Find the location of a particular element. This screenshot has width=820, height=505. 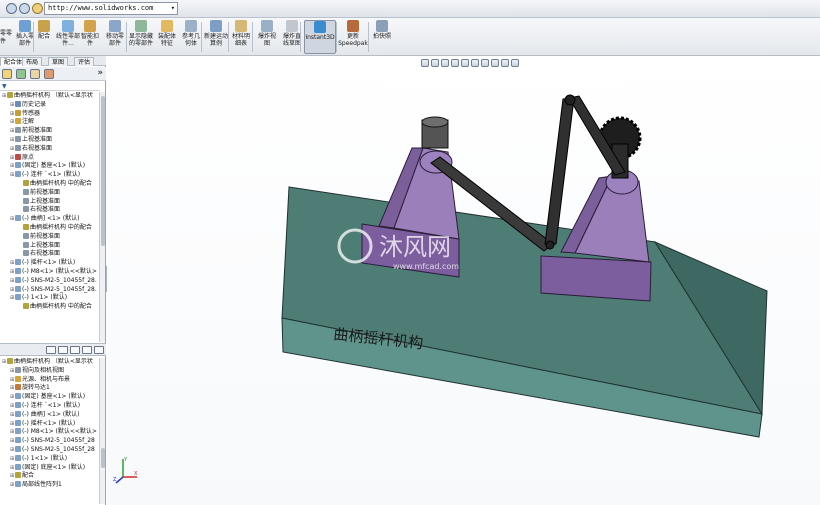

results-icon is located at coordinates (75, 350).